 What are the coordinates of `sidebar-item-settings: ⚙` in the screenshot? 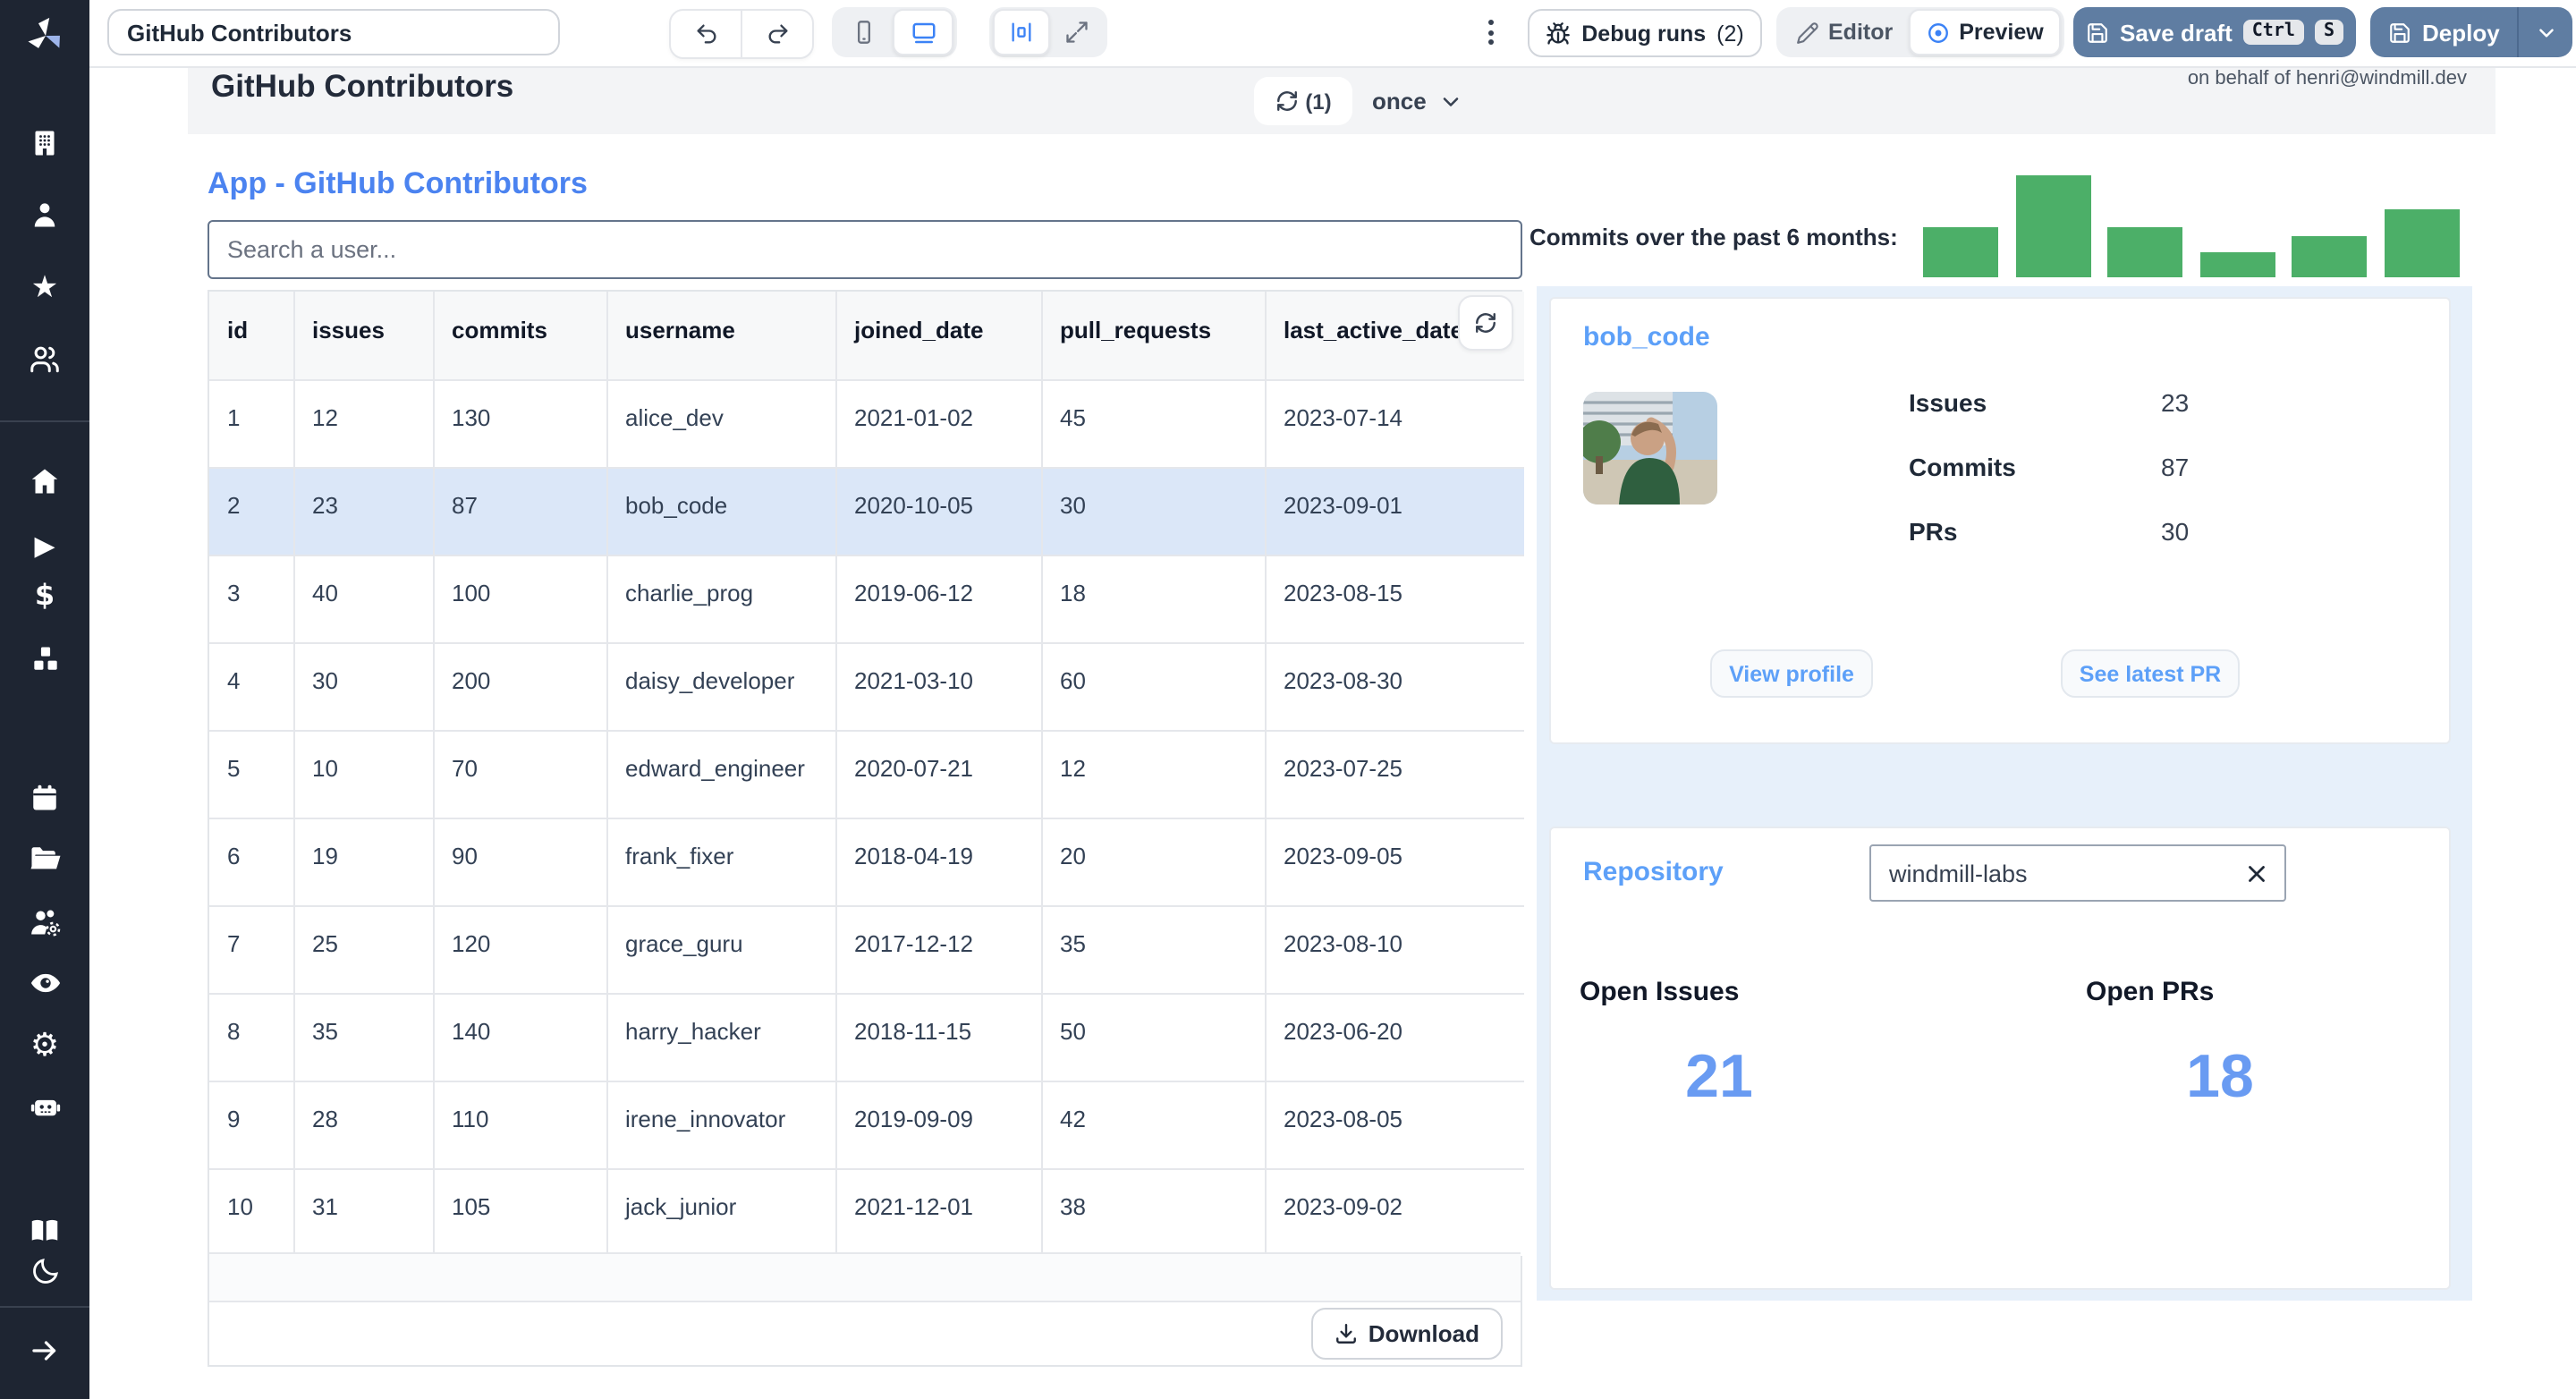 It's located at (44, 1046).